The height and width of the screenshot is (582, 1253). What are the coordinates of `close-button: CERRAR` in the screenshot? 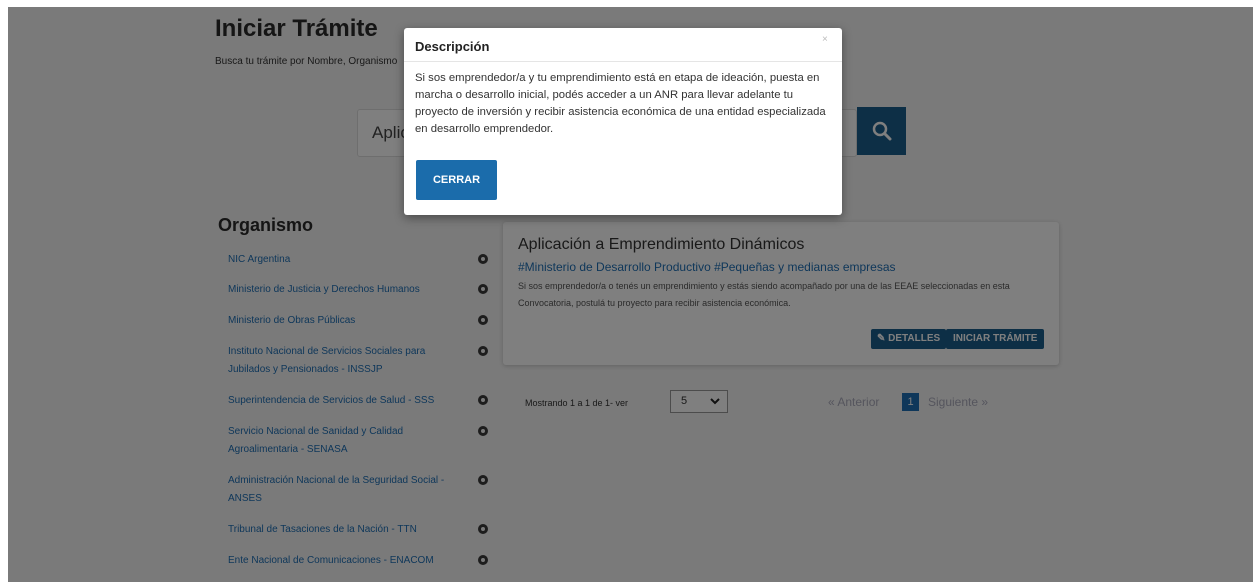 It's located at (456, 180).